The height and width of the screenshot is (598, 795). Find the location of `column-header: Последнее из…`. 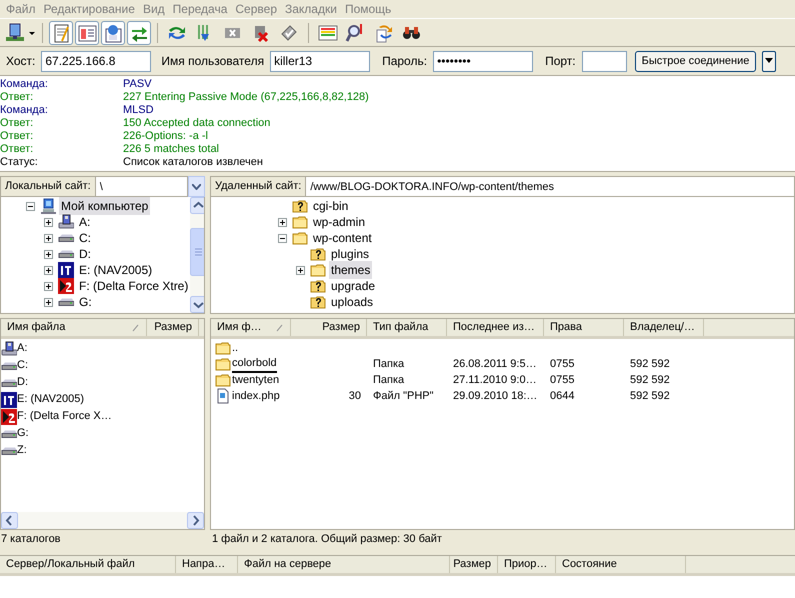

column-header: Последнее из… is located at coordinates (495, 327).